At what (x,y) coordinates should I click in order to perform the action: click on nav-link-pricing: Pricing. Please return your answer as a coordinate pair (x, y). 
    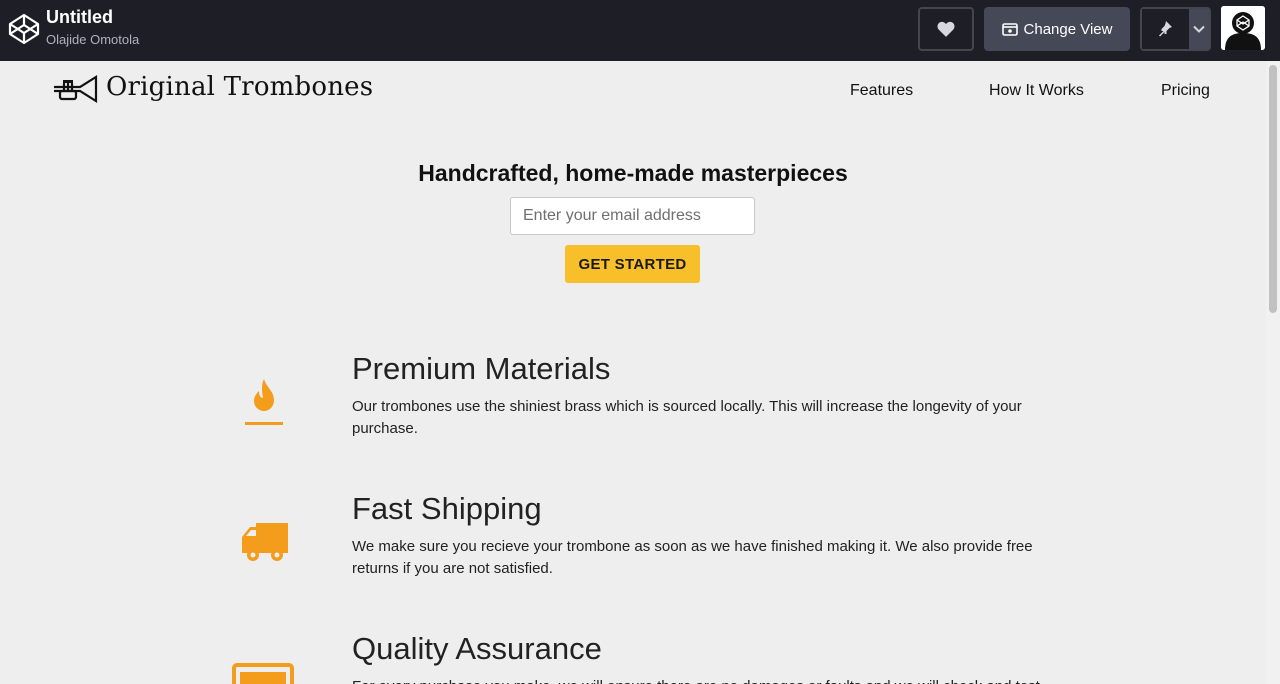
    Looking at the image, I should click on (1185, 91).